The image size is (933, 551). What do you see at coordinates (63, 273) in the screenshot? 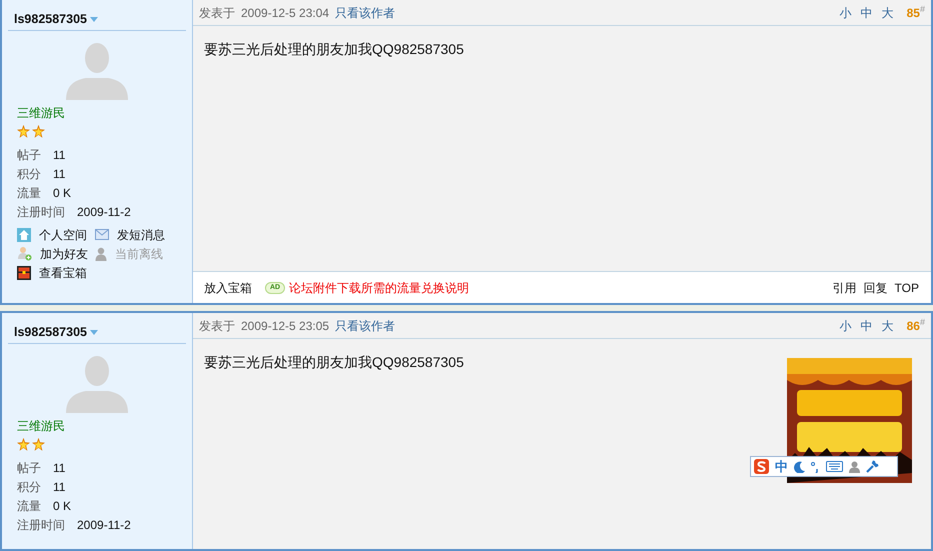
I see `profile-action-link: 查看宝箱` at bounding box center [63, 273].